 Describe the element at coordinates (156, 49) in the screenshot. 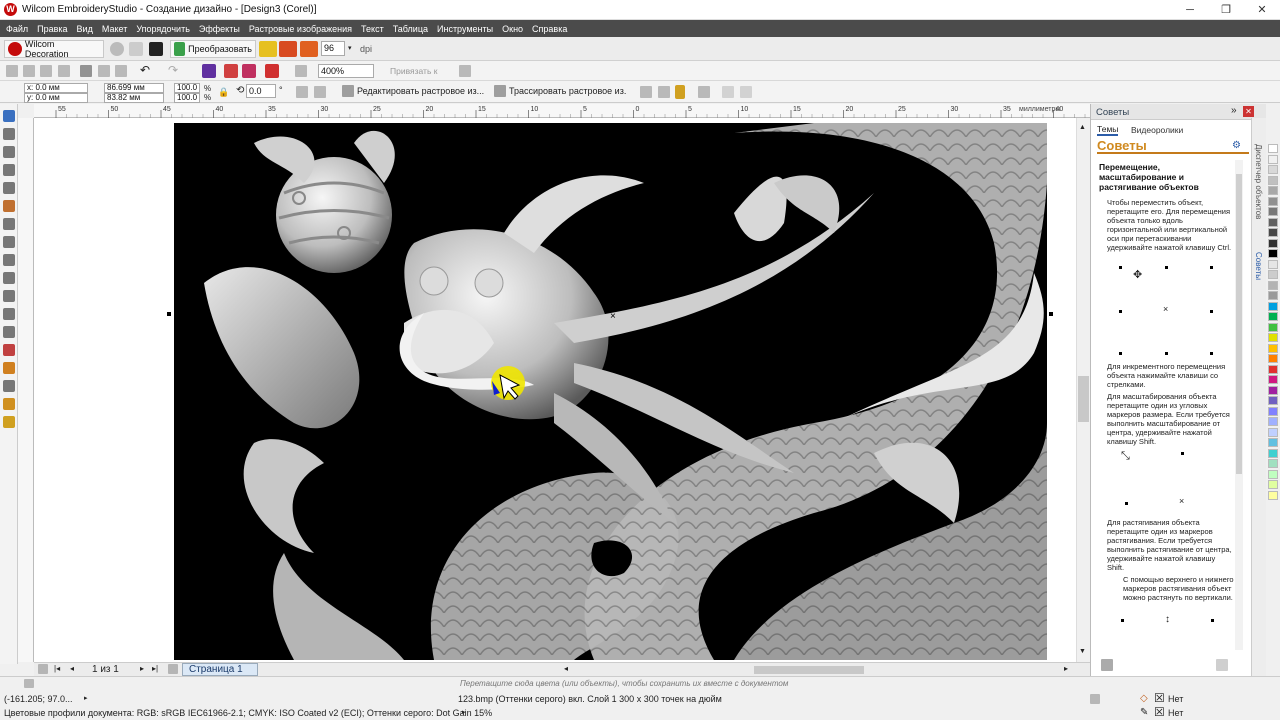

I see `camera-icon` at that location.